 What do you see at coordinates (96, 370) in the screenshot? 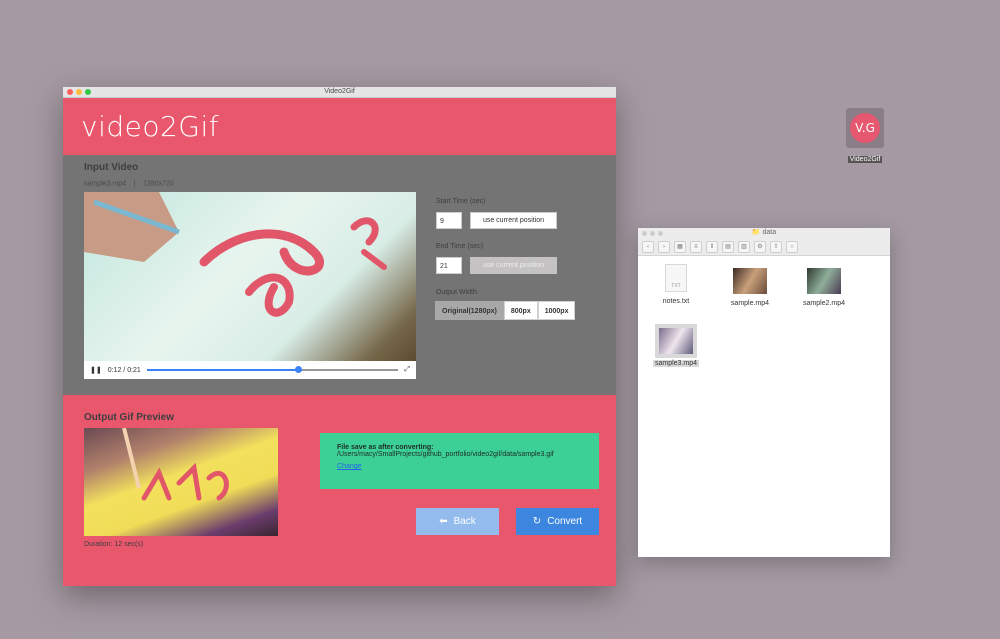
I see `pause-icon: ❚❚` at bounding box center [96, 370].